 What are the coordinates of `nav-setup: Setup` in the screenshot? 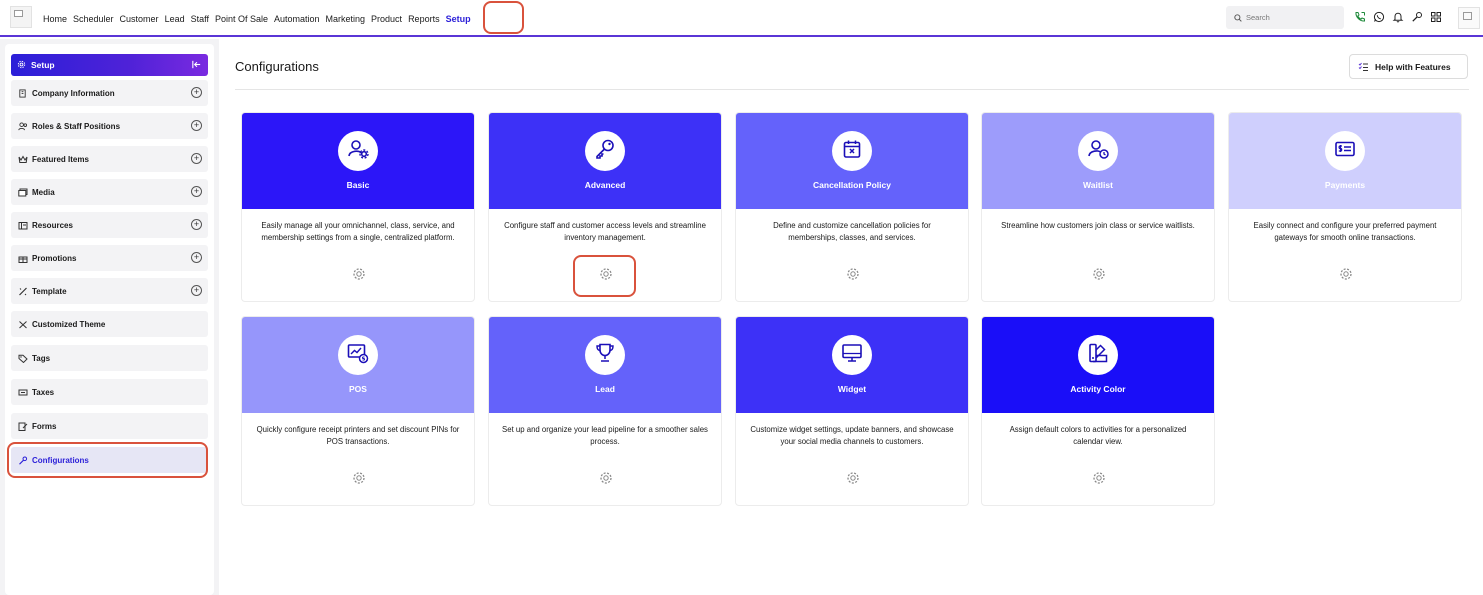 It's located at (458, 19).